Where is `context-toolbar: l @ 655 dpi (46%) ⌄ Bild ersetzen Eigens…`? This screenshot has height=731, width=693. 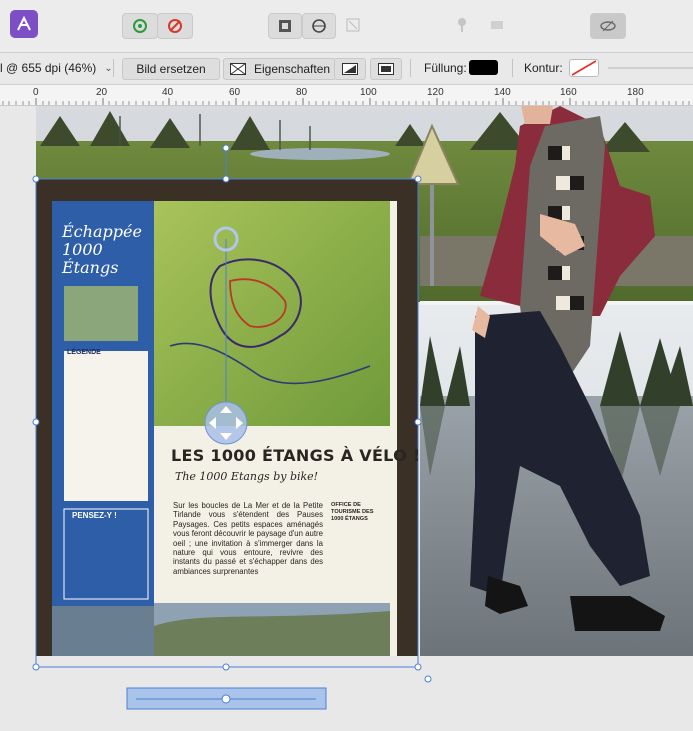 context-toolbar: l @ 655 dpi (46%) ⌄ Bild ersetzen Eigens… is located at coordinates (346, 69).